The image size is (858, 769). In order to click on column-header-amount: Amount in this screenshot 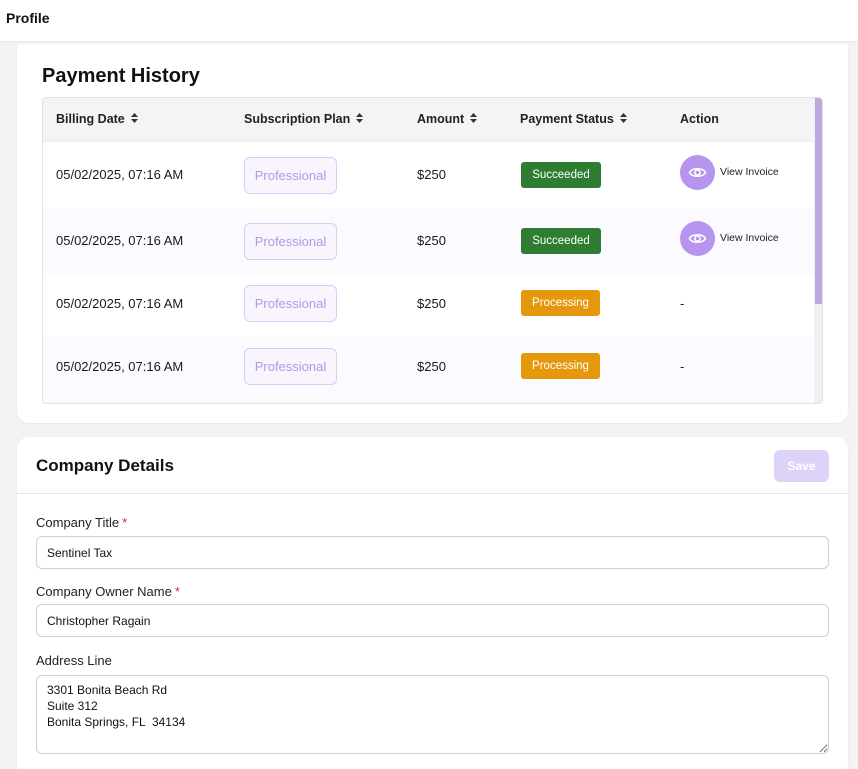, I will do `click(447, 119)`.